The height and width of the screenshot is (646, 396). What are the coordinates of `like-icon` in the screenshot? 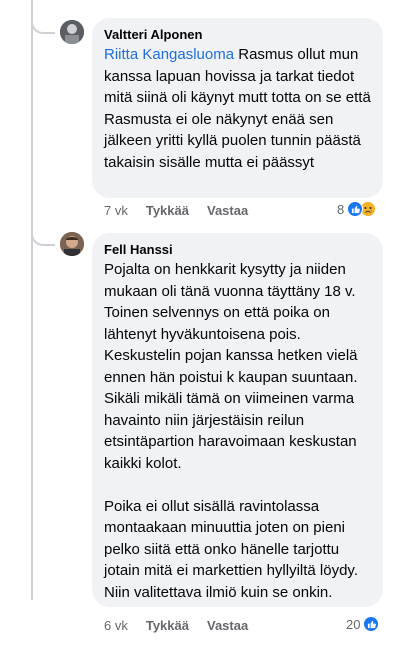 It's located at (371, 624).